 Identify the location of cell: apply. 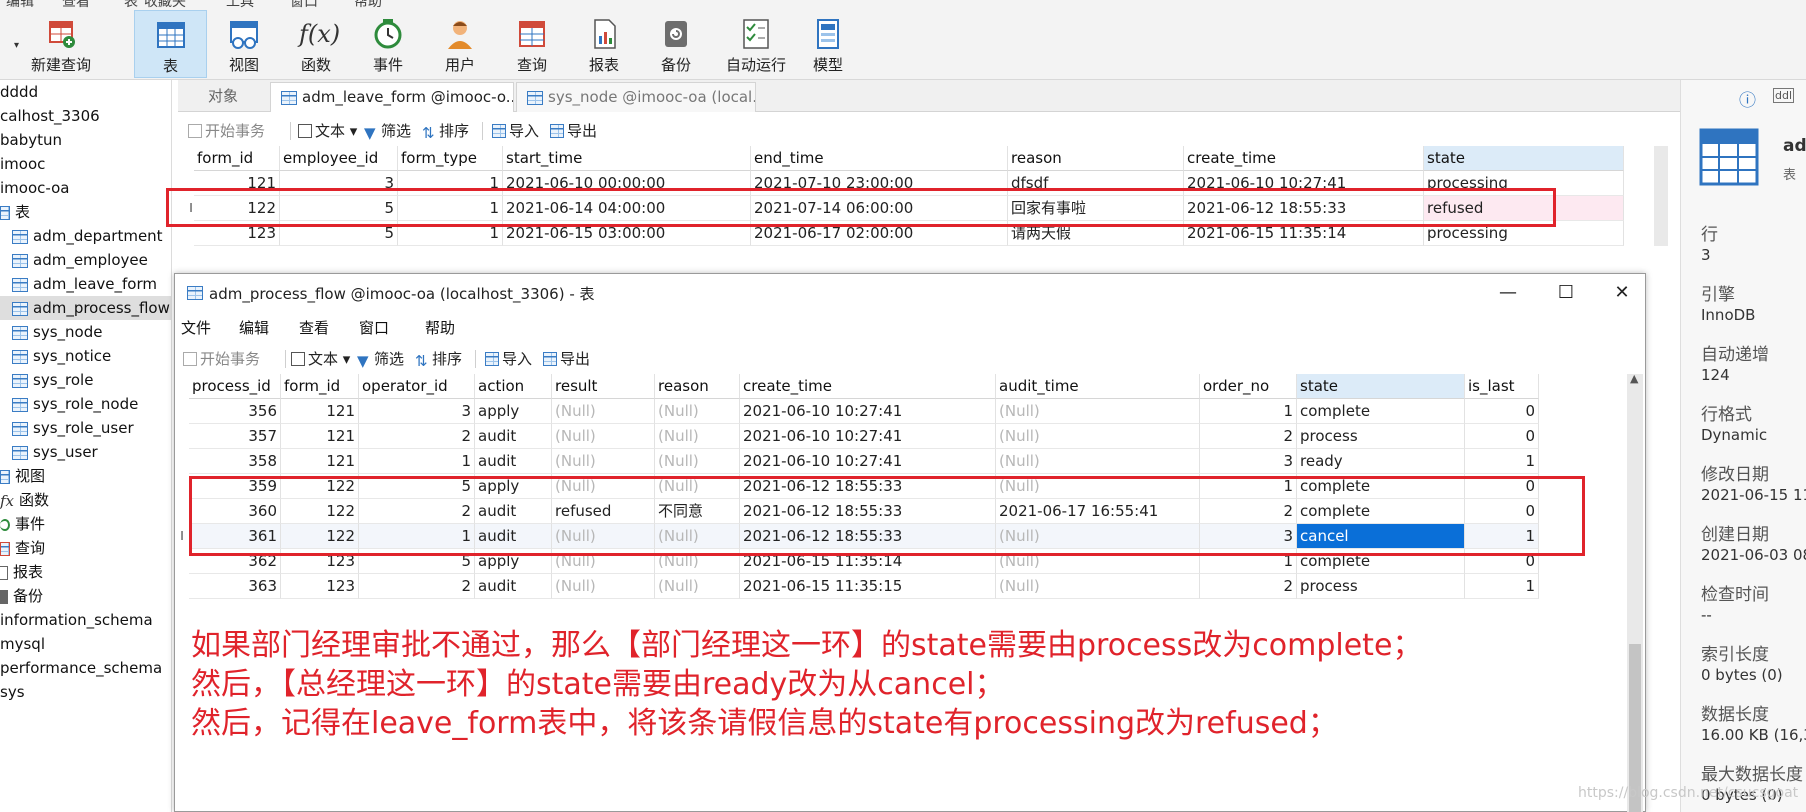
(513, 411).